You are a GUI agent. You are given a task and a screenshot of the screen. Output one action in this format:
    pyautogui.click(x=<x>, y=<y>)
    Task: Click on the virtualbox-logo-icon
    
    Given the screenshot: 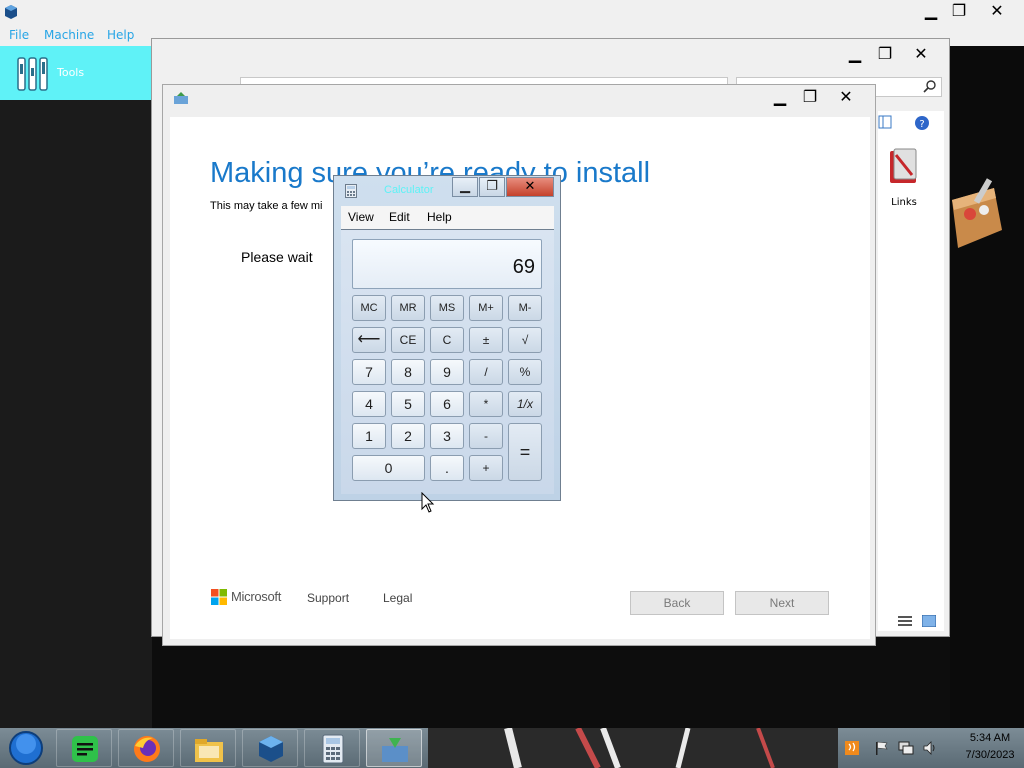 What is the action you would take?
    pyautogui.click(x=11, y=12)
    